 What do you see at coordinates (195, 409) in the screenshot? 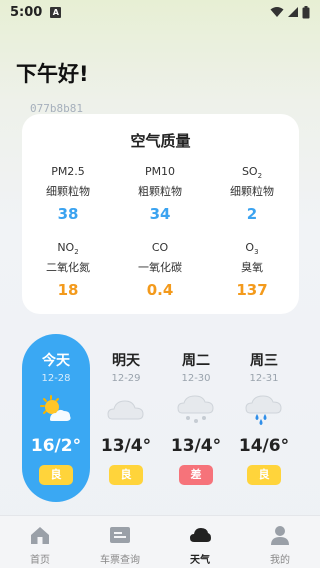
I see `snow-cloud-icon` at bounding box center [195, 409].